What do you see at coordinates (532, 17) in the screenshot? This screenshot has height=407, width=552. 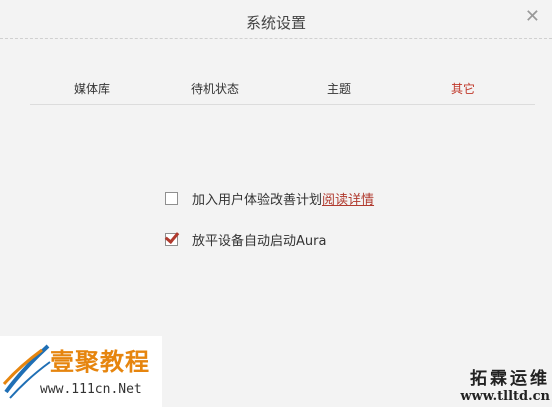 I see `close-icon: ✕` at bounding box center [532, 17].